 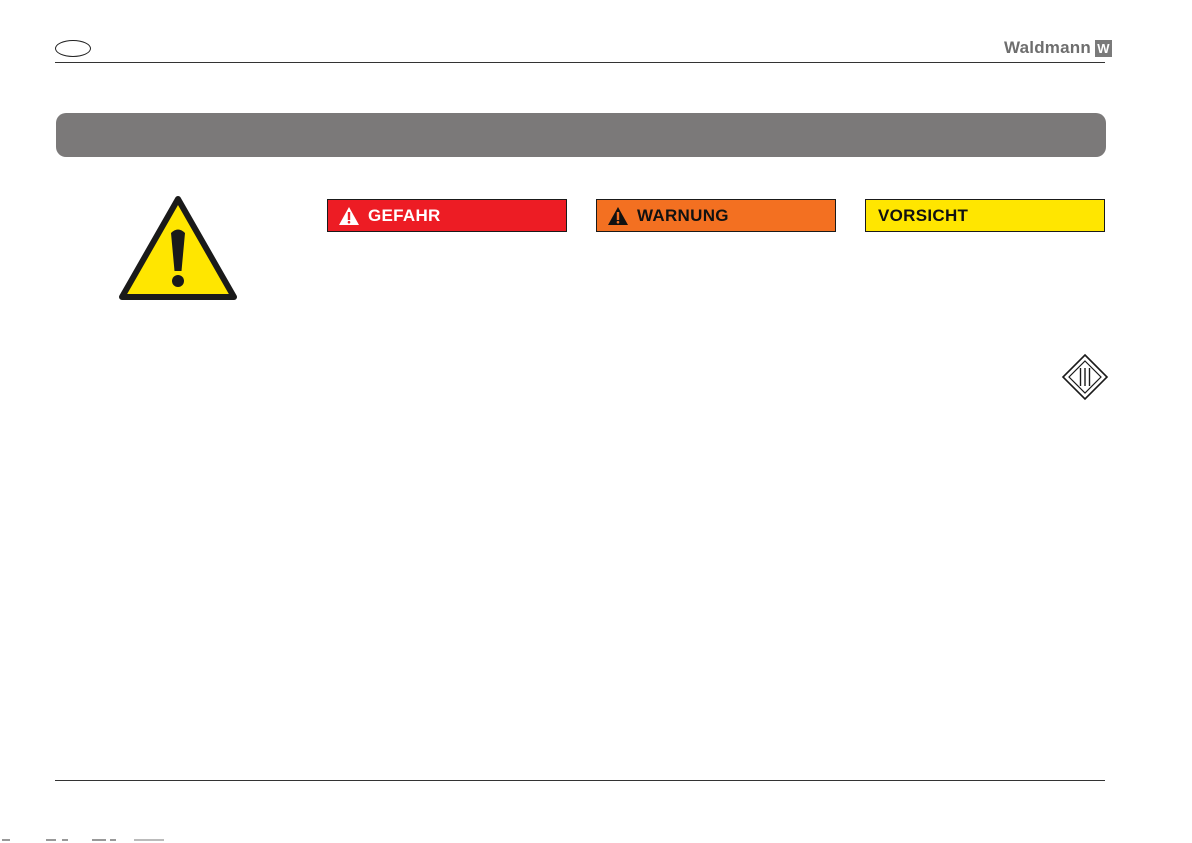 I want to click on header-divider, so click(x=580, y=62).